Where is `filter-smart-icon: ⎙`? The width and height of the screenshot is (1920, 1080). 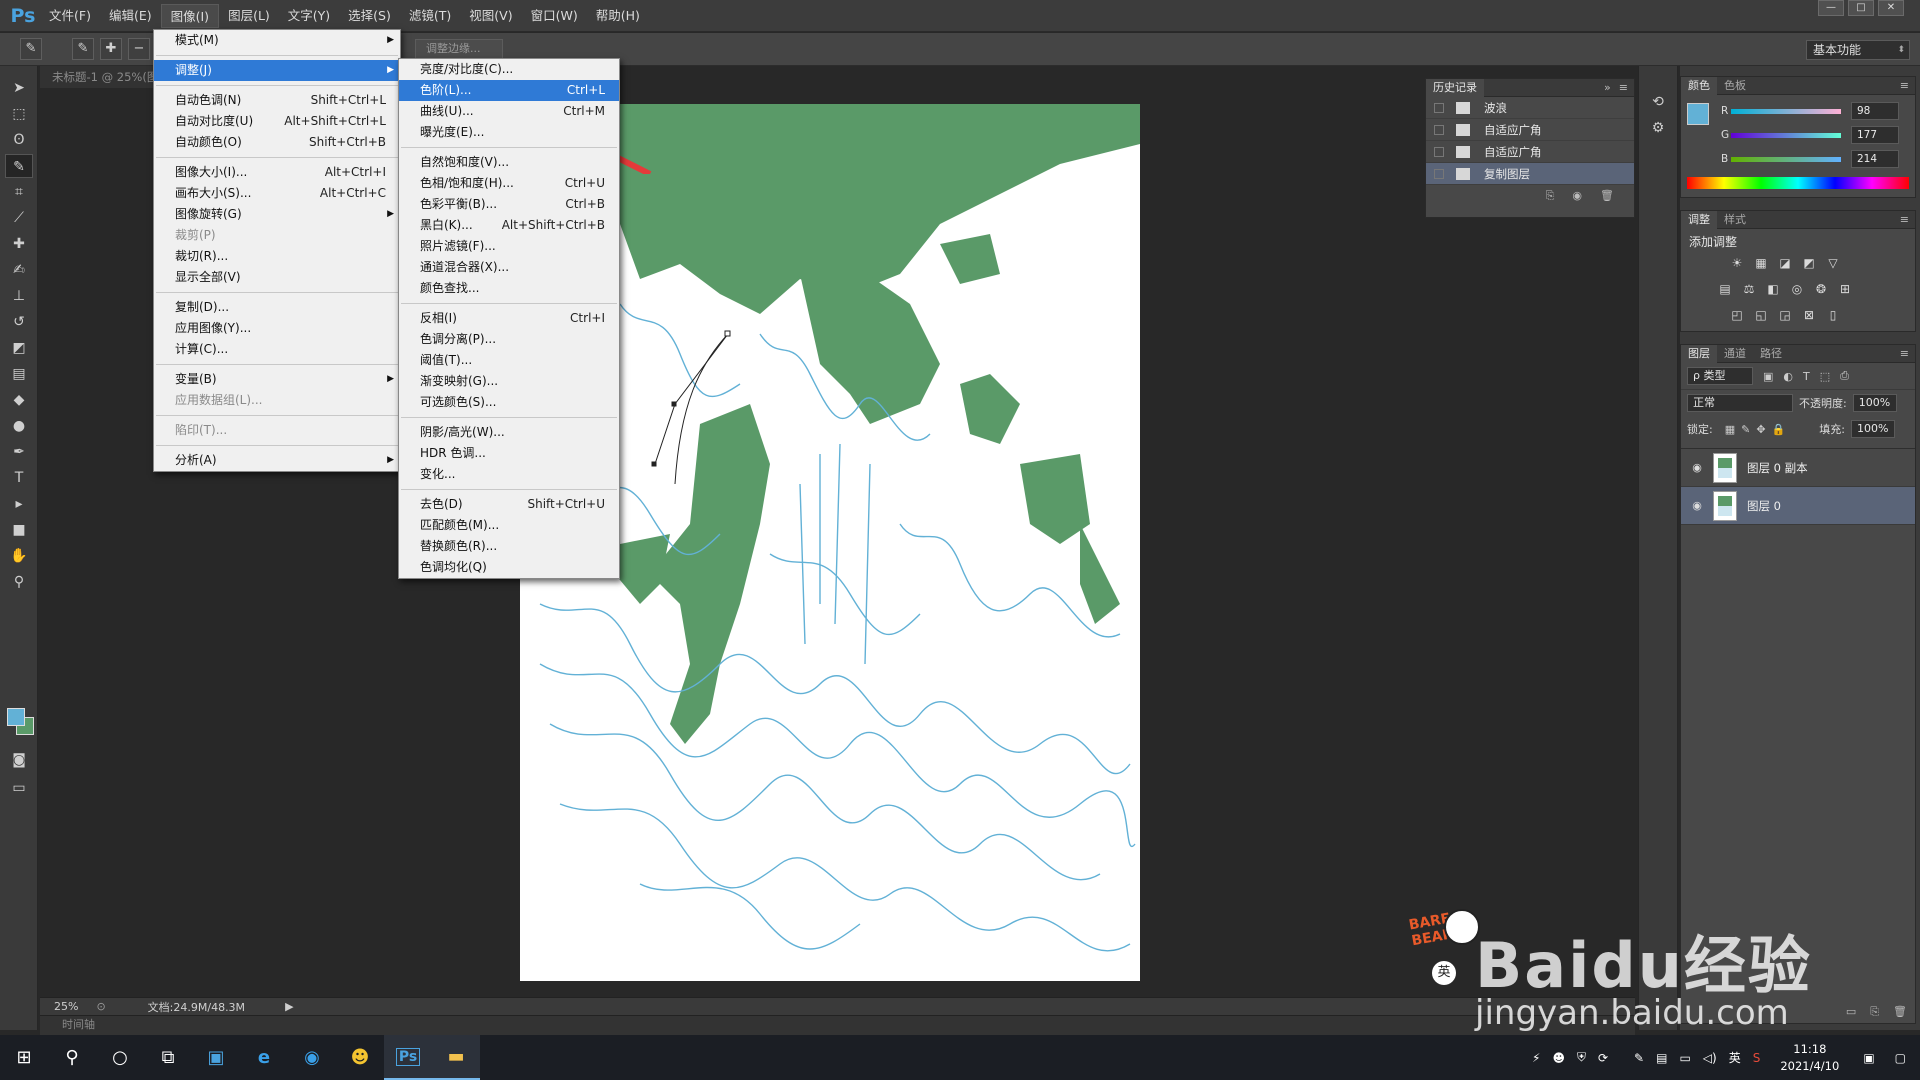
filter-smart-icon: ⎙ is located at coordinates (1844, 376).